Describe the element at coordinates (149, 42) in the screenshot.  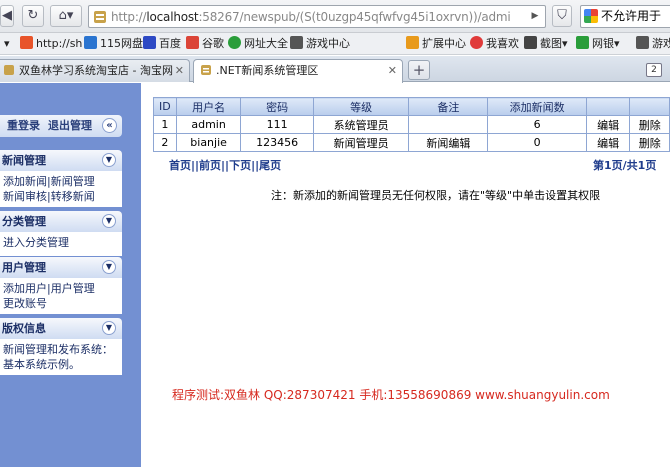
I see `baidu-icon` at that location.